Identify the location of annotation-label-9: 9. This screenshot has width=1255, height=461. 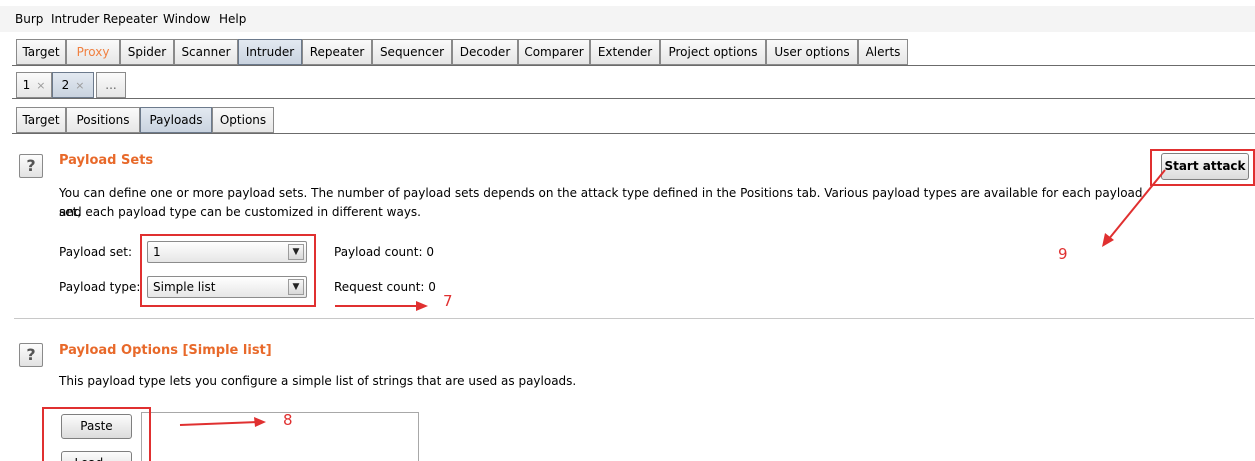
(1063, 254).